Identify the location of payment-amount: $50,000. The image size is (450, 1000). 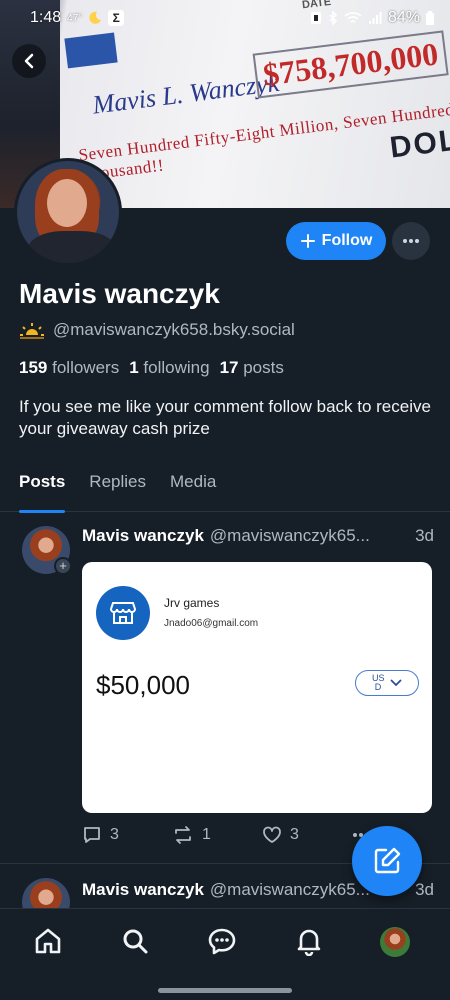
(143, 685).